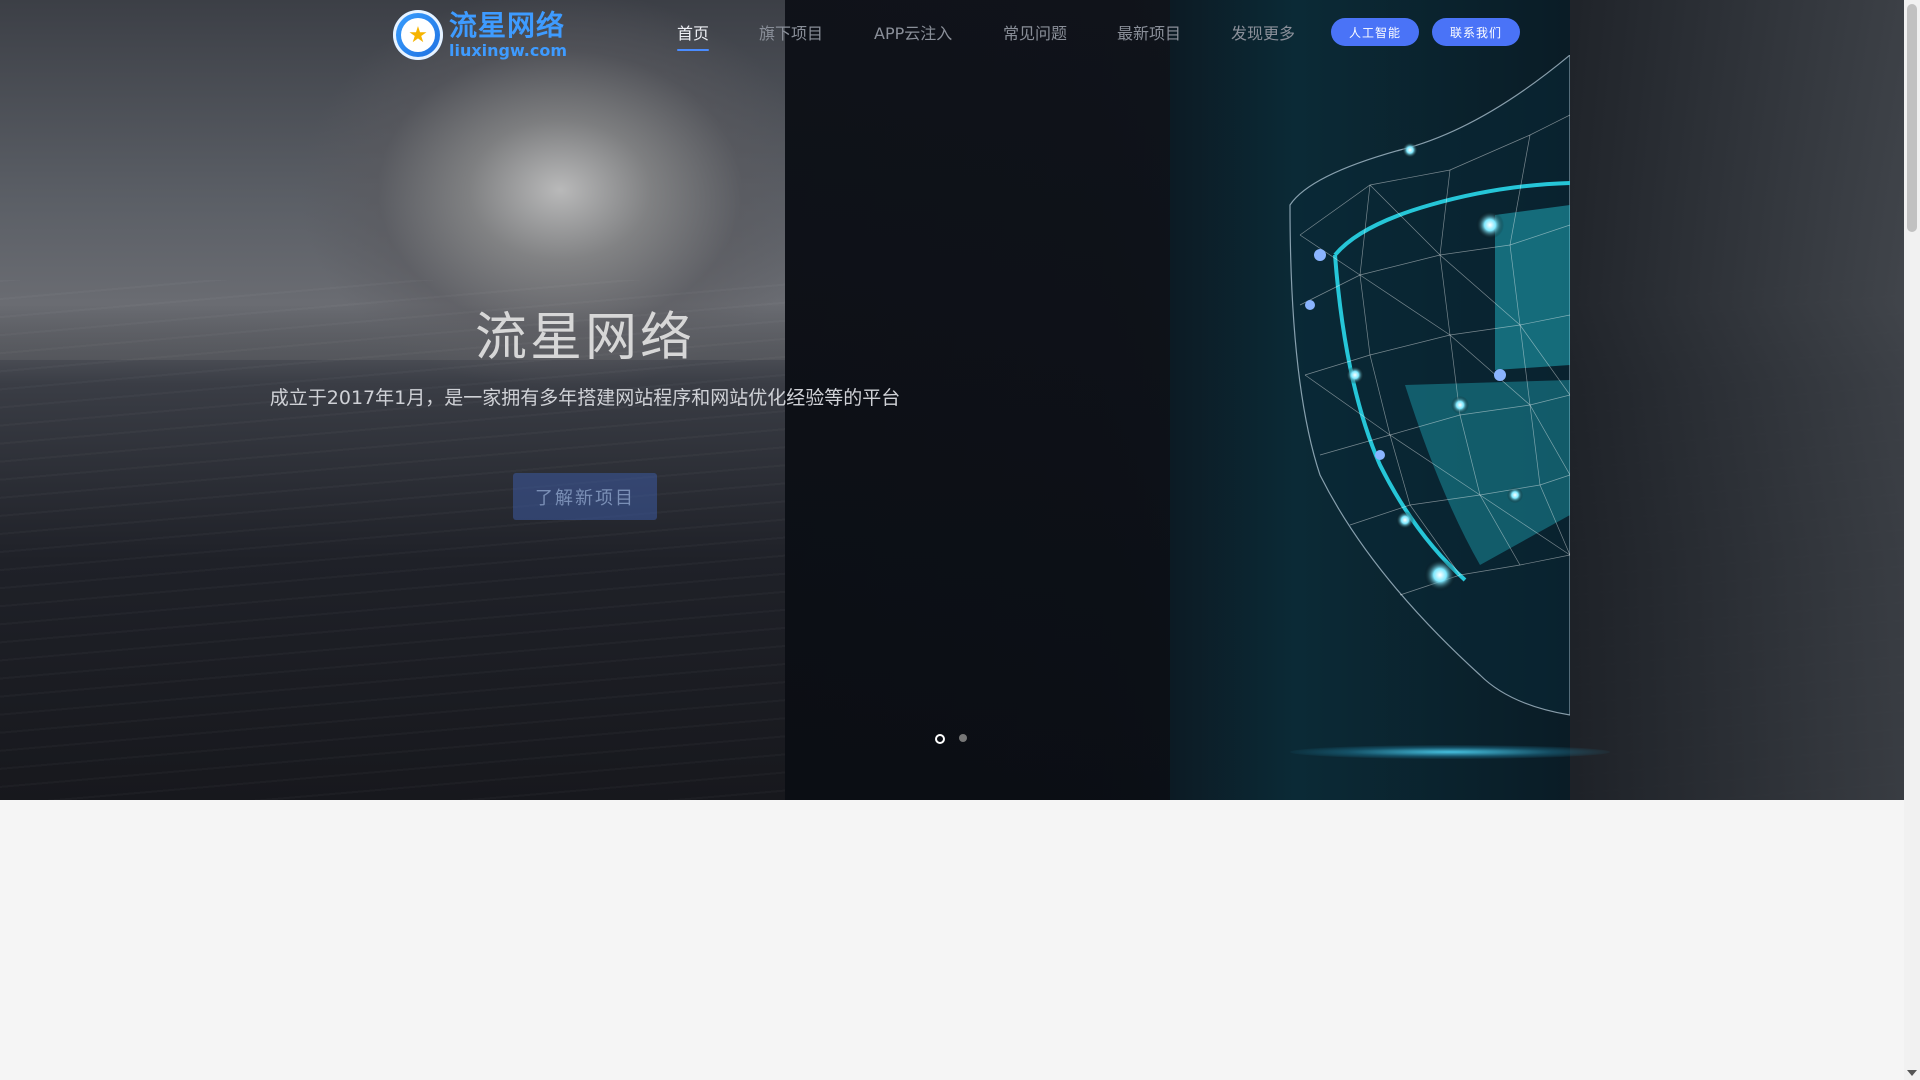 This screenshot has height=1080, width=1920. Describe the element at coordinates (1476, 32) in the screenshot. I see `contact-us-button: 联系我们` at that location.